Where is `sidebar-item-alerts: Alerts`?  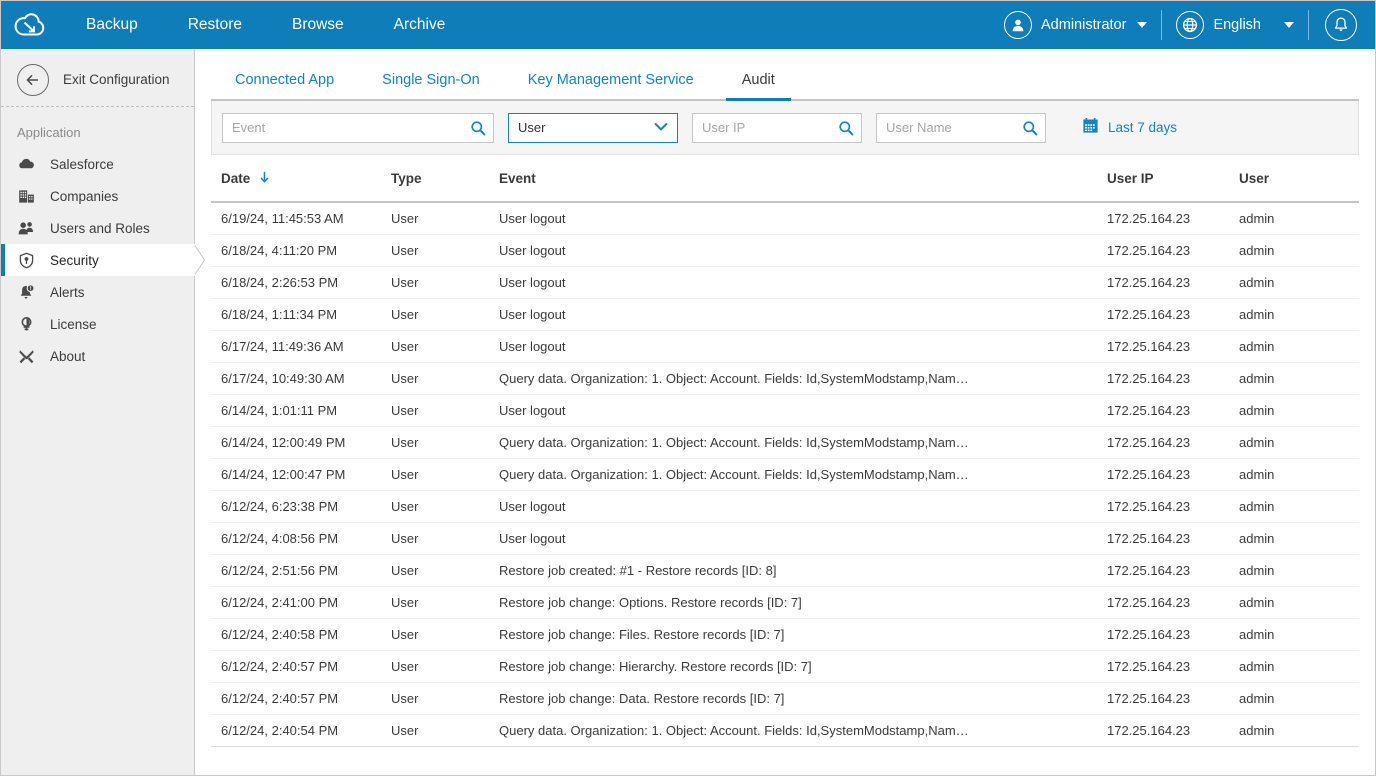
sidebar-item-alerts: Alerts is located at coordinates (97, 292).